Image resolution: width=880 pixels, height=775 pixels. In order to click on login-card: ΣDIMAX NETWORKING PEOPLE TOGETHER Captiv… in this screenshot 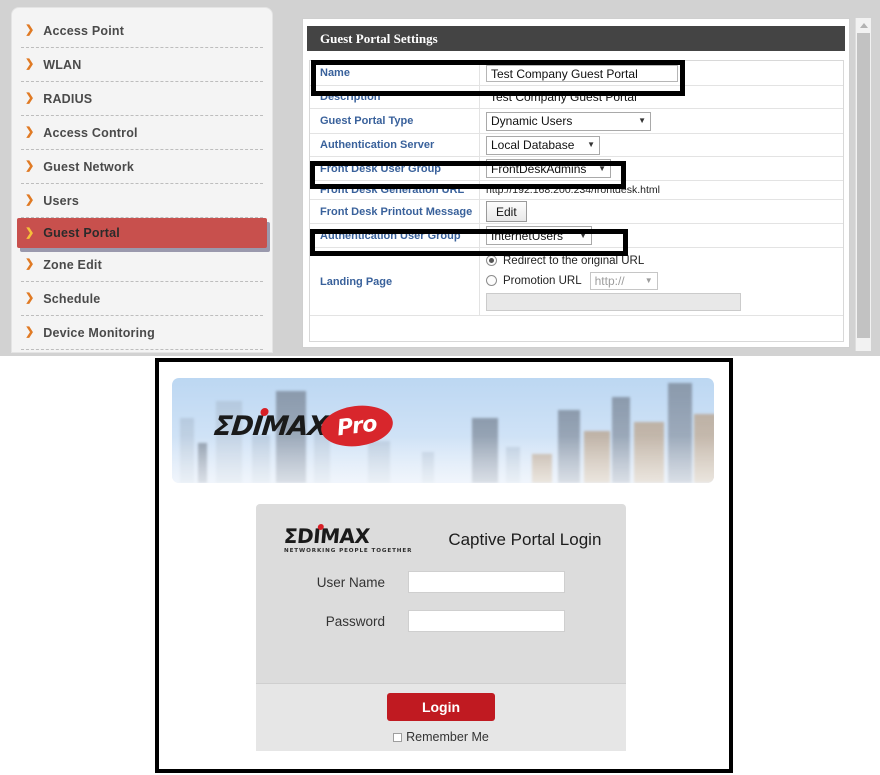, I will do `click(441, 627)`.